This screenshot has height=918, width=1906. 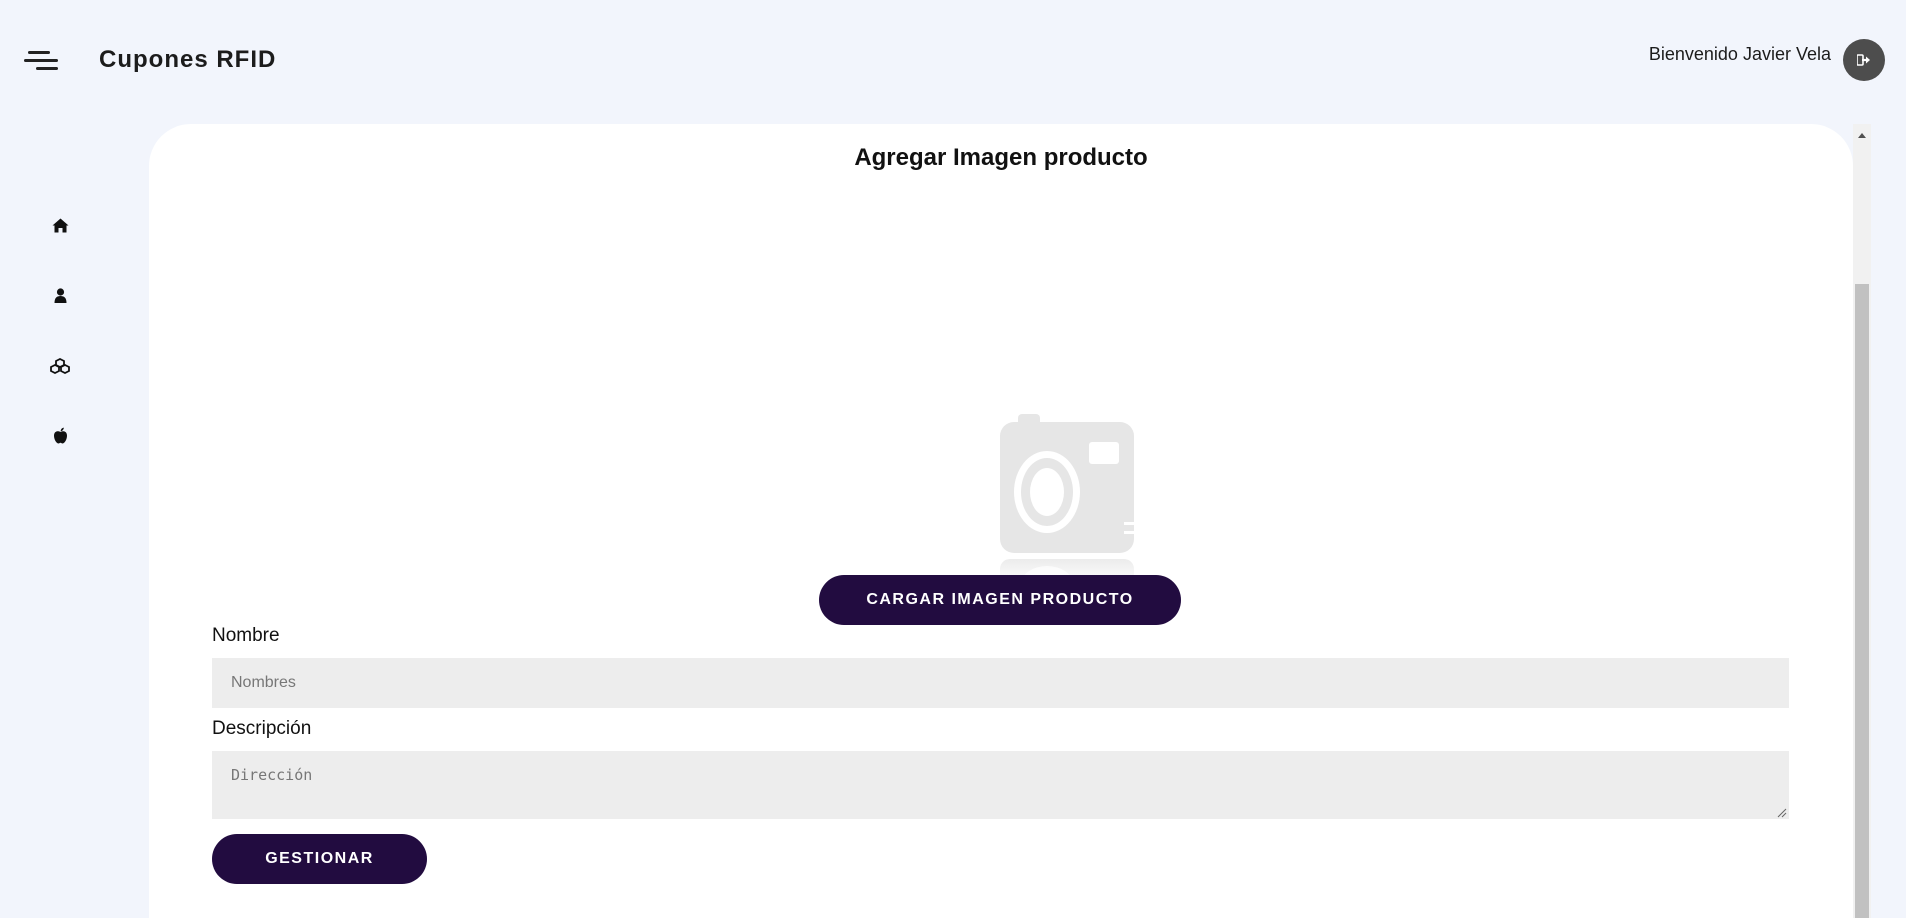 I want to click on logout-button, so click(x=1864, y=60).